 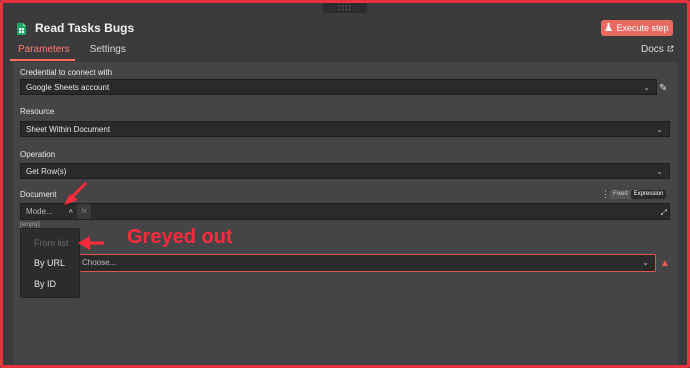 I want to click on fixed-expression-toggle: Fixed Expression, so click(x=638, y=194).